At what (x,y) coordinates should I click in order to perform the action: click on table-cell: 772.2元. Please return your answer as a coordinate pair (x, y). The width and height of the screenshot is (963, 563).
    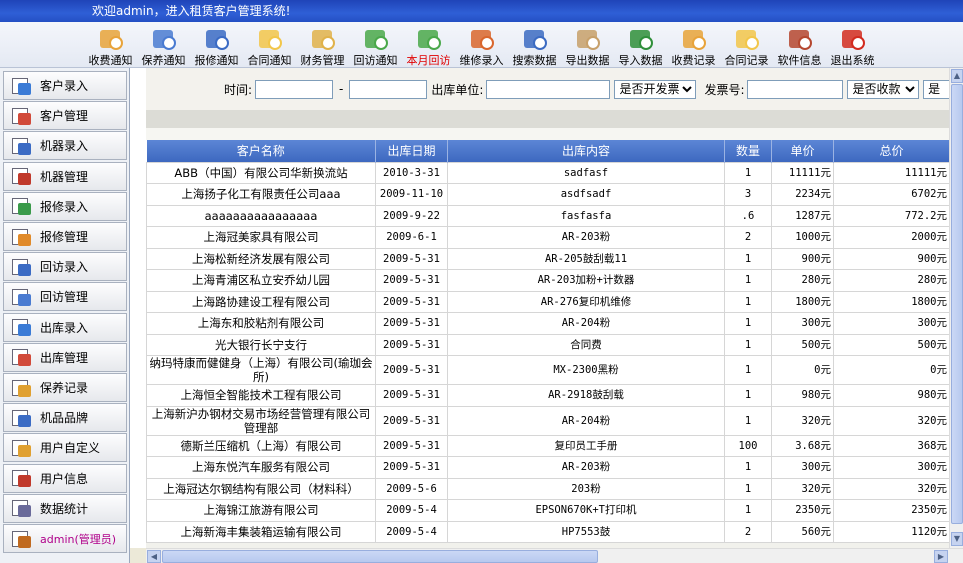
    Looking at the image, I should click on (891, 215).